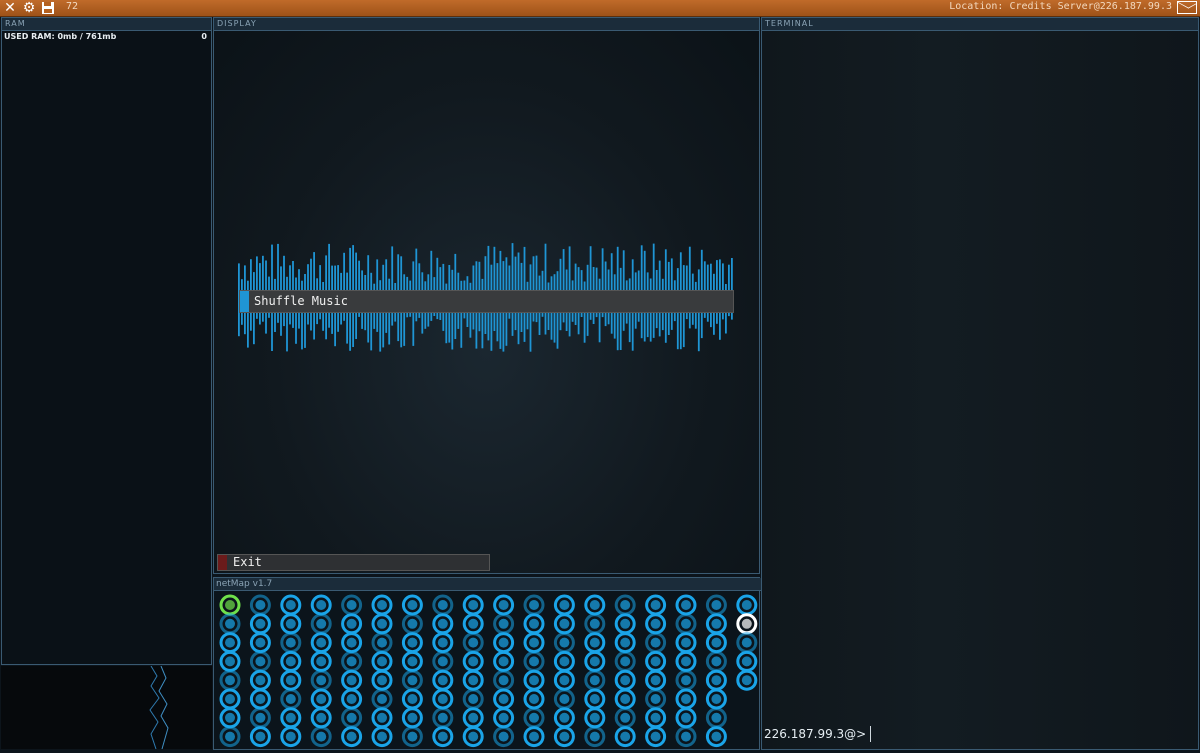  Describe the element at coordinates (353, 562) in the screenshot. I see `exit-button: Exit` at that location.